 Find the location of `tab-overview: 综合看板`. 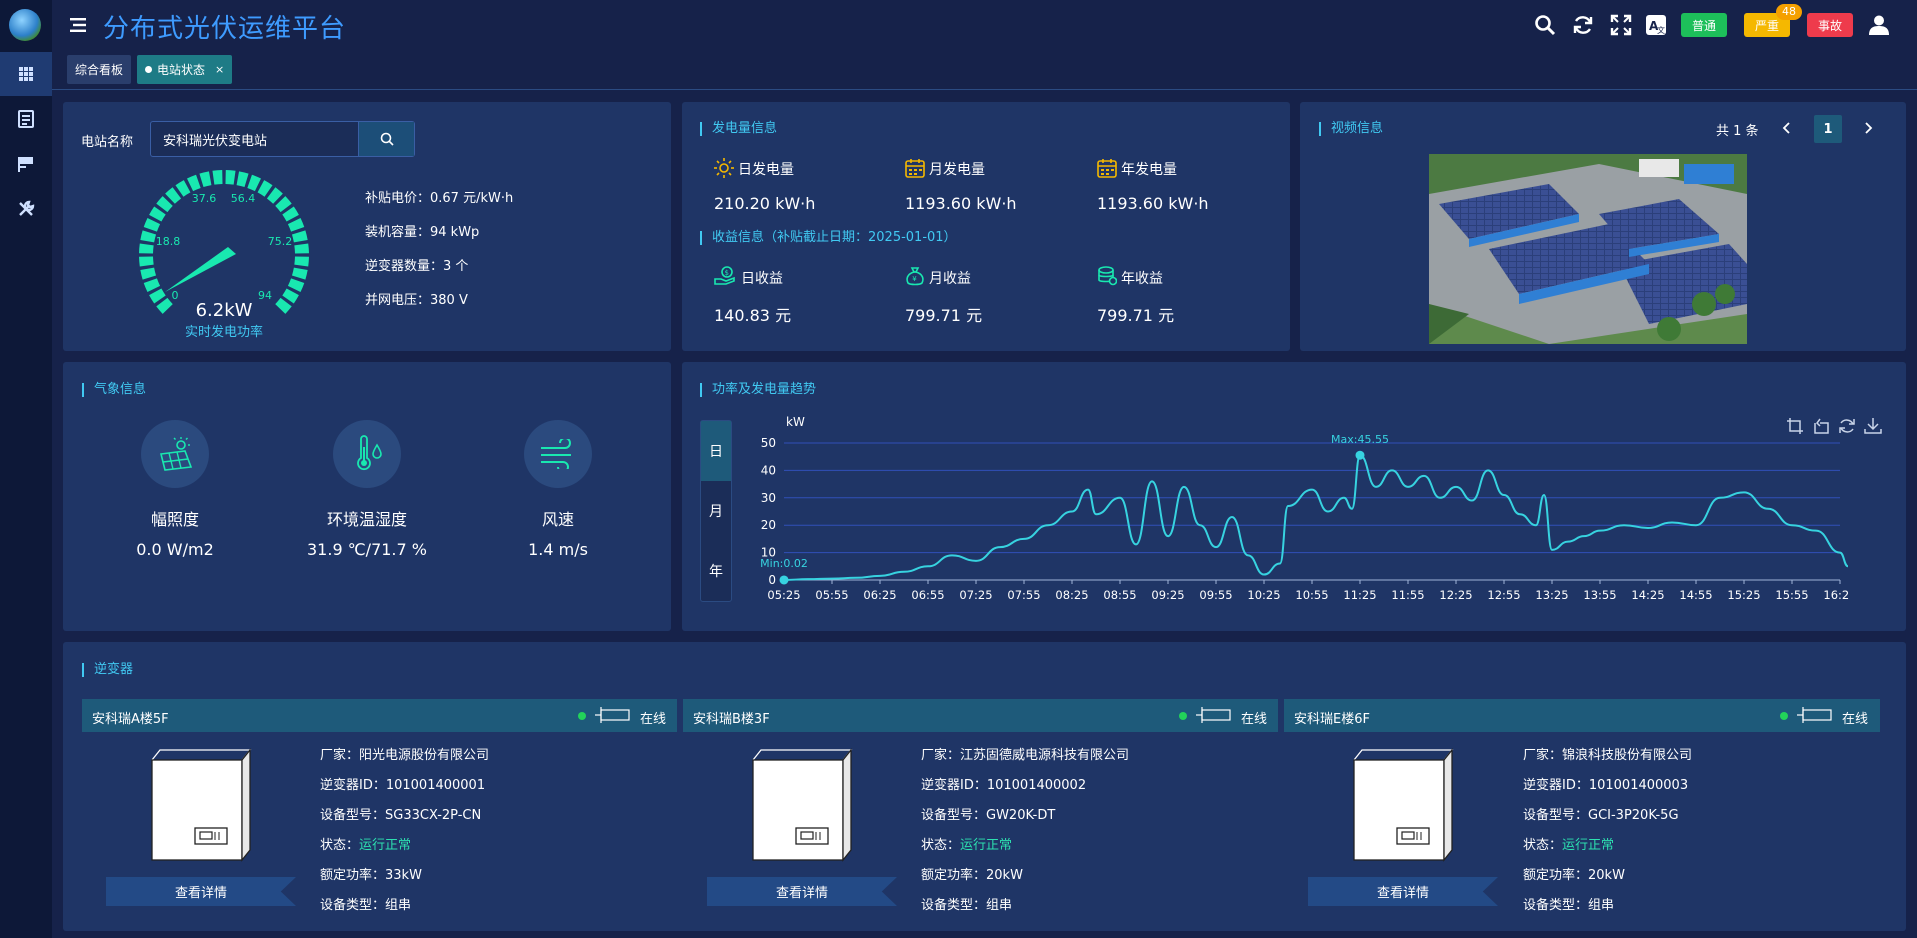

tab-overview: 综合看板 is located at coordinates (99, 69).